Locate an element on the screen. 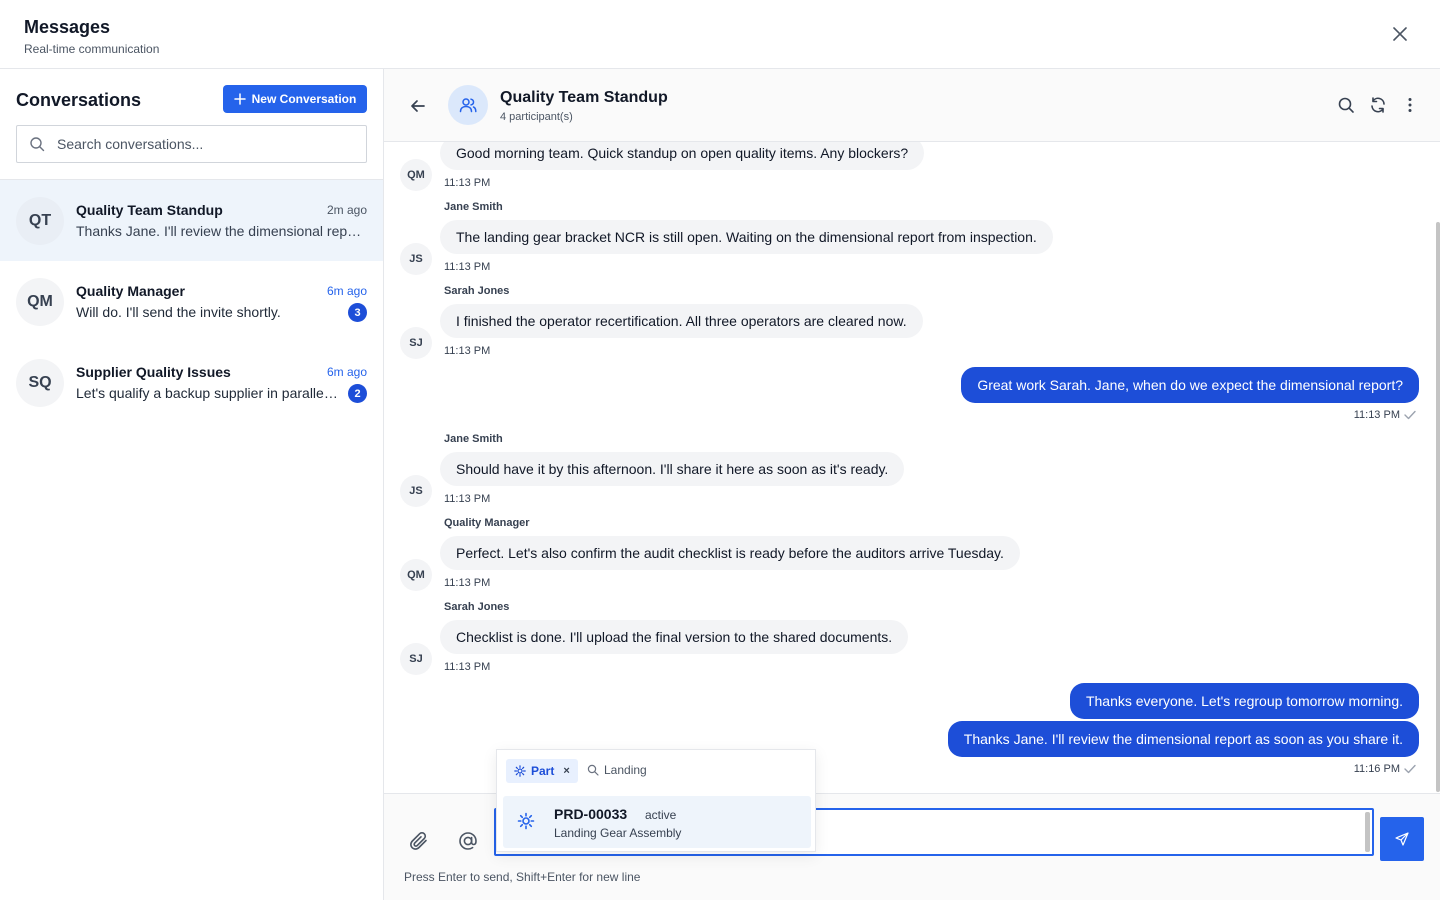 The height and width of the screenshot is (900, 1440). back-button is located at coordinates (418, 106).